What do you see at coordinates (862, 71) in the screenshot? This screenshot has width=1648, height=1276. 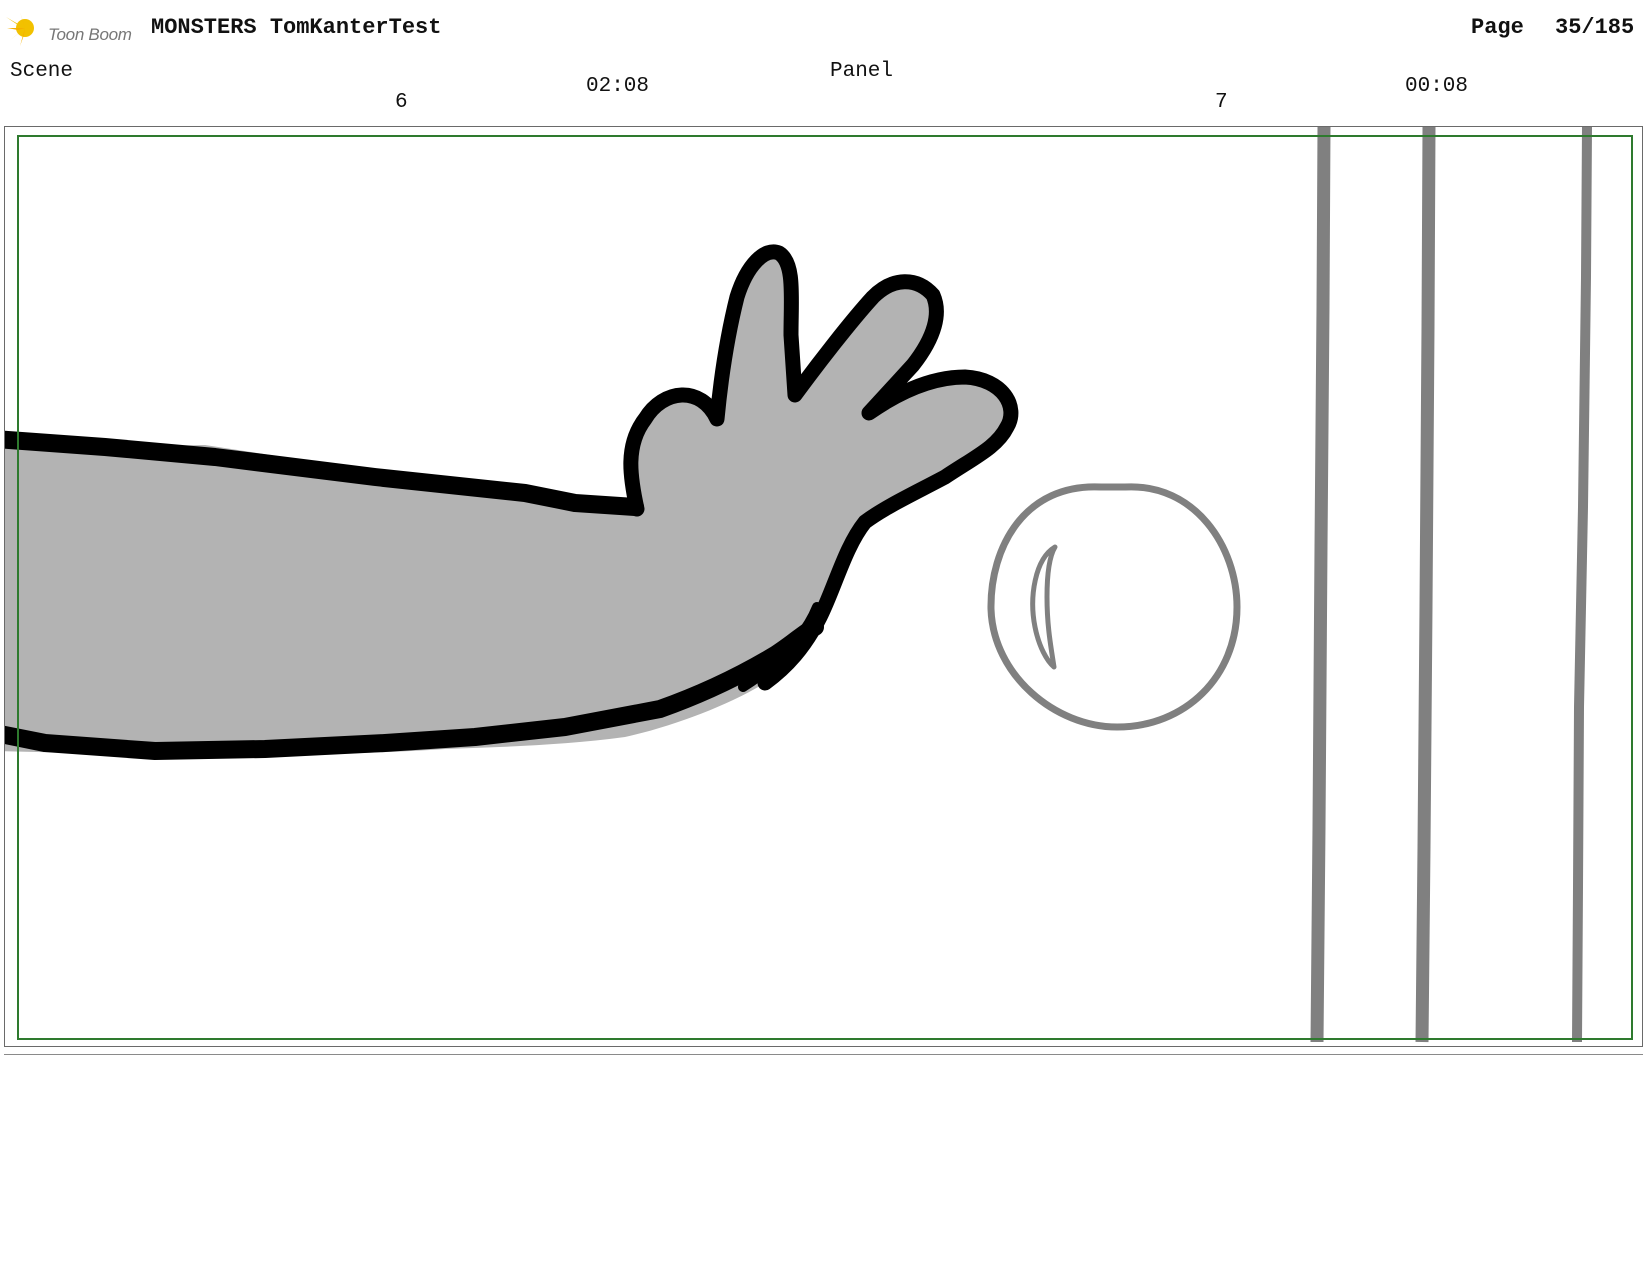 I see `panel-label: Panel` at bounding box center [862, 71].